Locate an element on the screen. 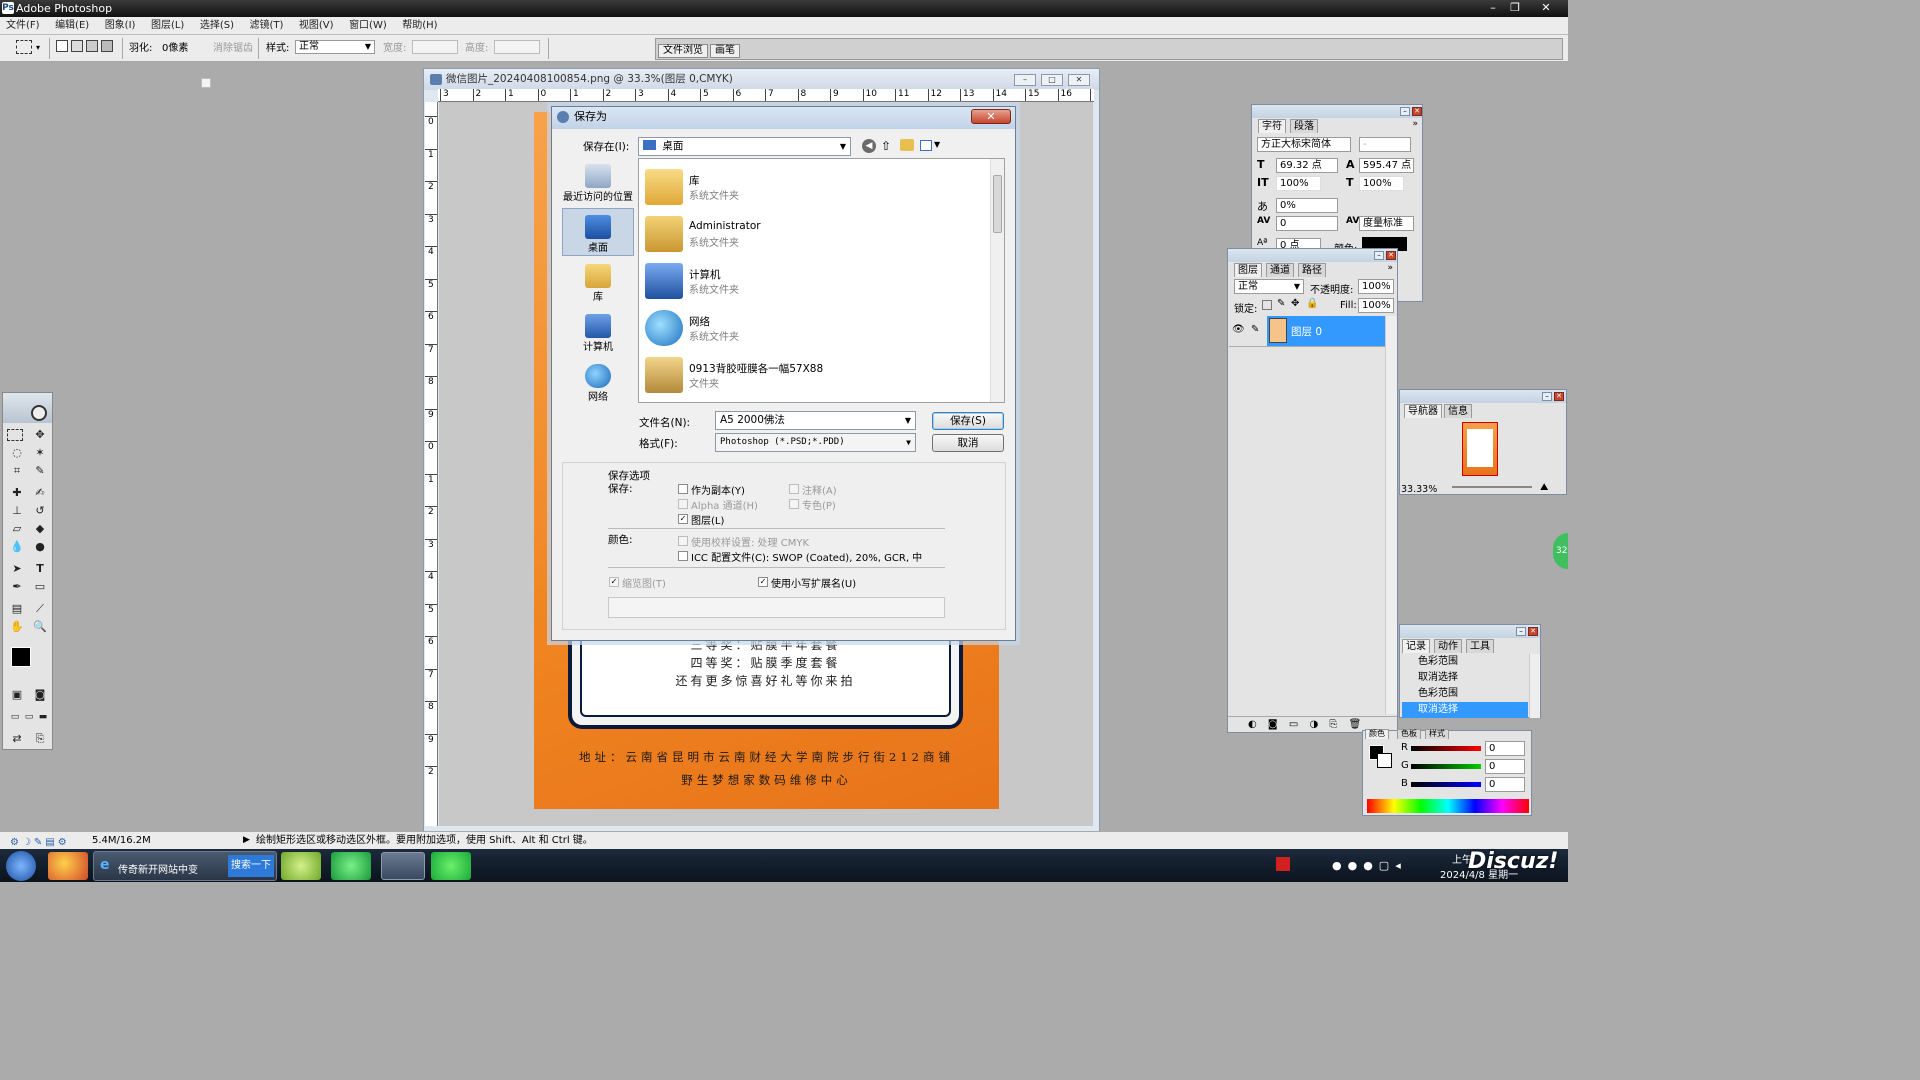 The image size is (1920, 1080). flag-icon is located at coordinates (1283, 864).